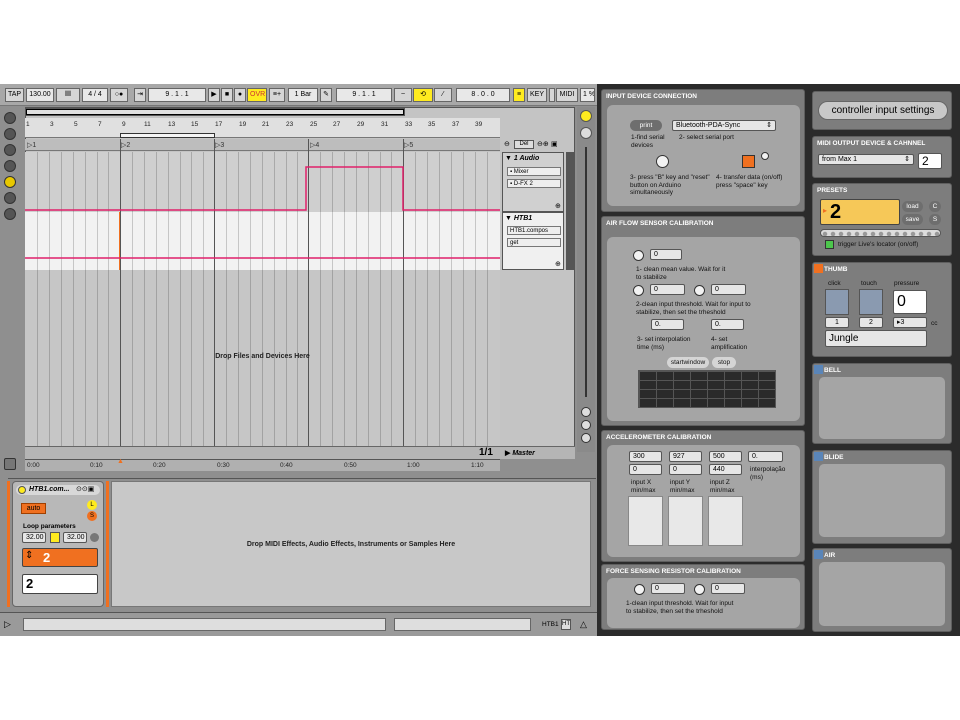 The width and height of the screenshot is (960, 720). Describe the element at coordinates (586, 116) in the screenshot. I see `arrangement-view-icon` at that location.